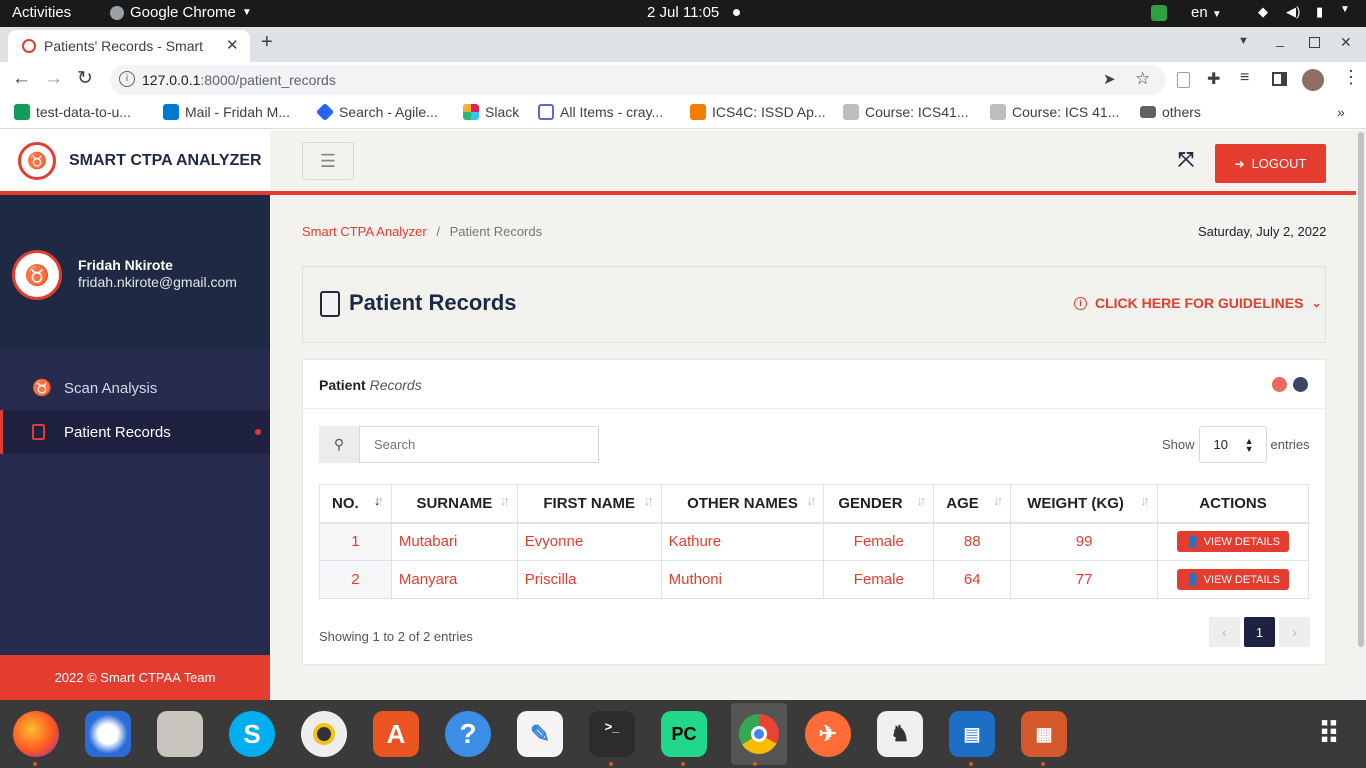 The image size is (1366, 768). What do you see at coordinates (1186, 160) in the screenshot?
I see `fullscreen-icon: ⤧` at bounding box center [1186, 160].